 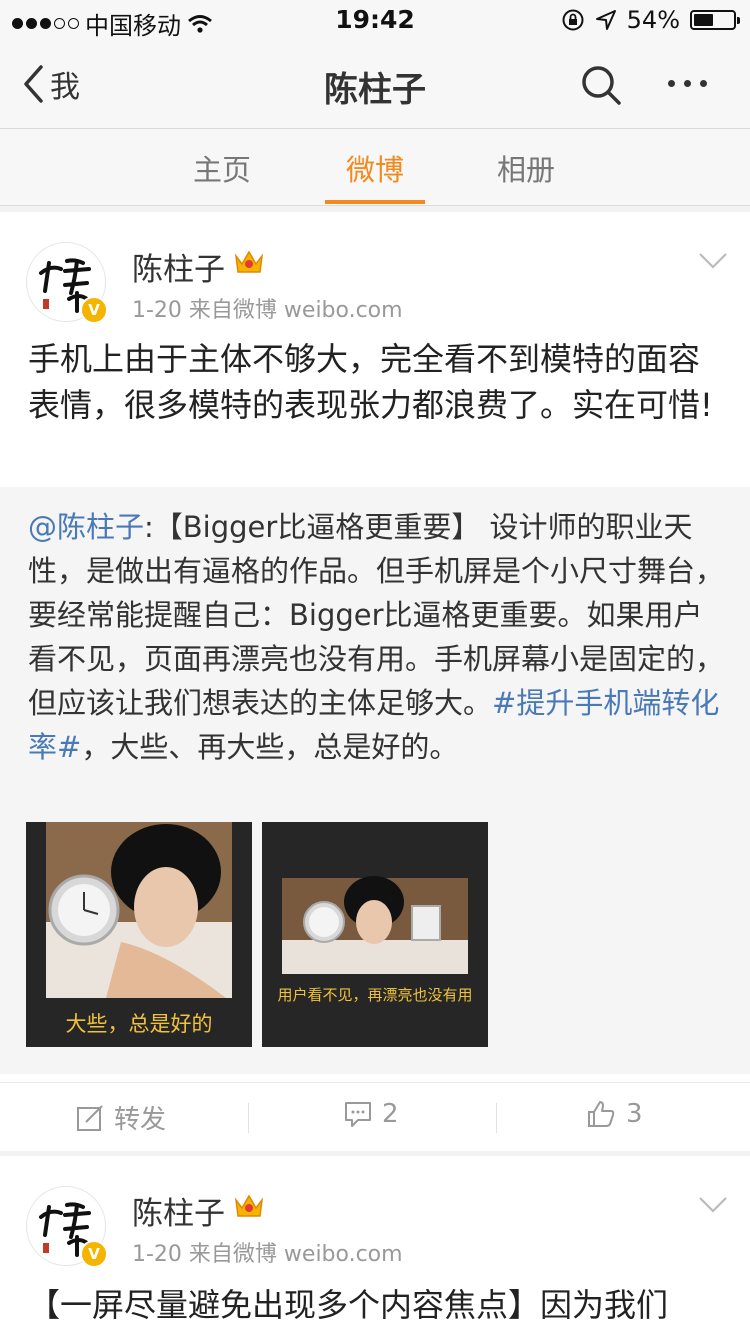 I want to click on location-icon, so click(x=605, y=20).